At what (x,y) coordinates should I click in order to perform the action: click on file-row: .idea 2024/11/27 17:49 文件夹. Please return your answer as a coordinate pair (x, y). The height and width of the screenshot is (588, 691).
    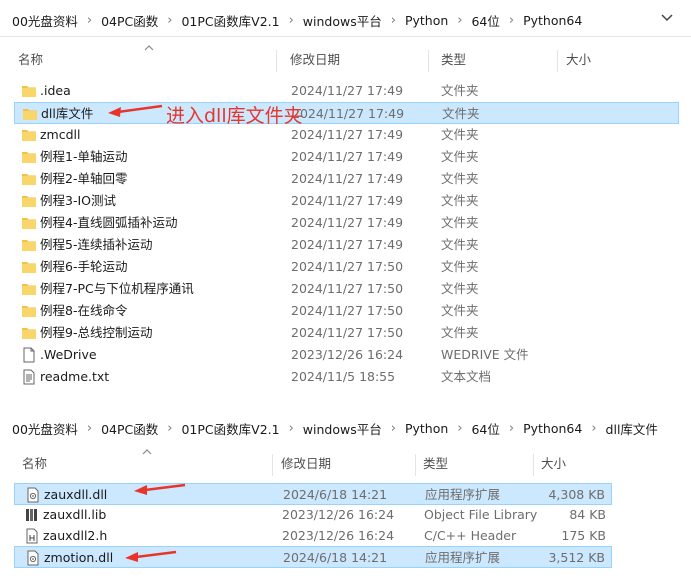
    Looking at the image, I should click on (346, 91).